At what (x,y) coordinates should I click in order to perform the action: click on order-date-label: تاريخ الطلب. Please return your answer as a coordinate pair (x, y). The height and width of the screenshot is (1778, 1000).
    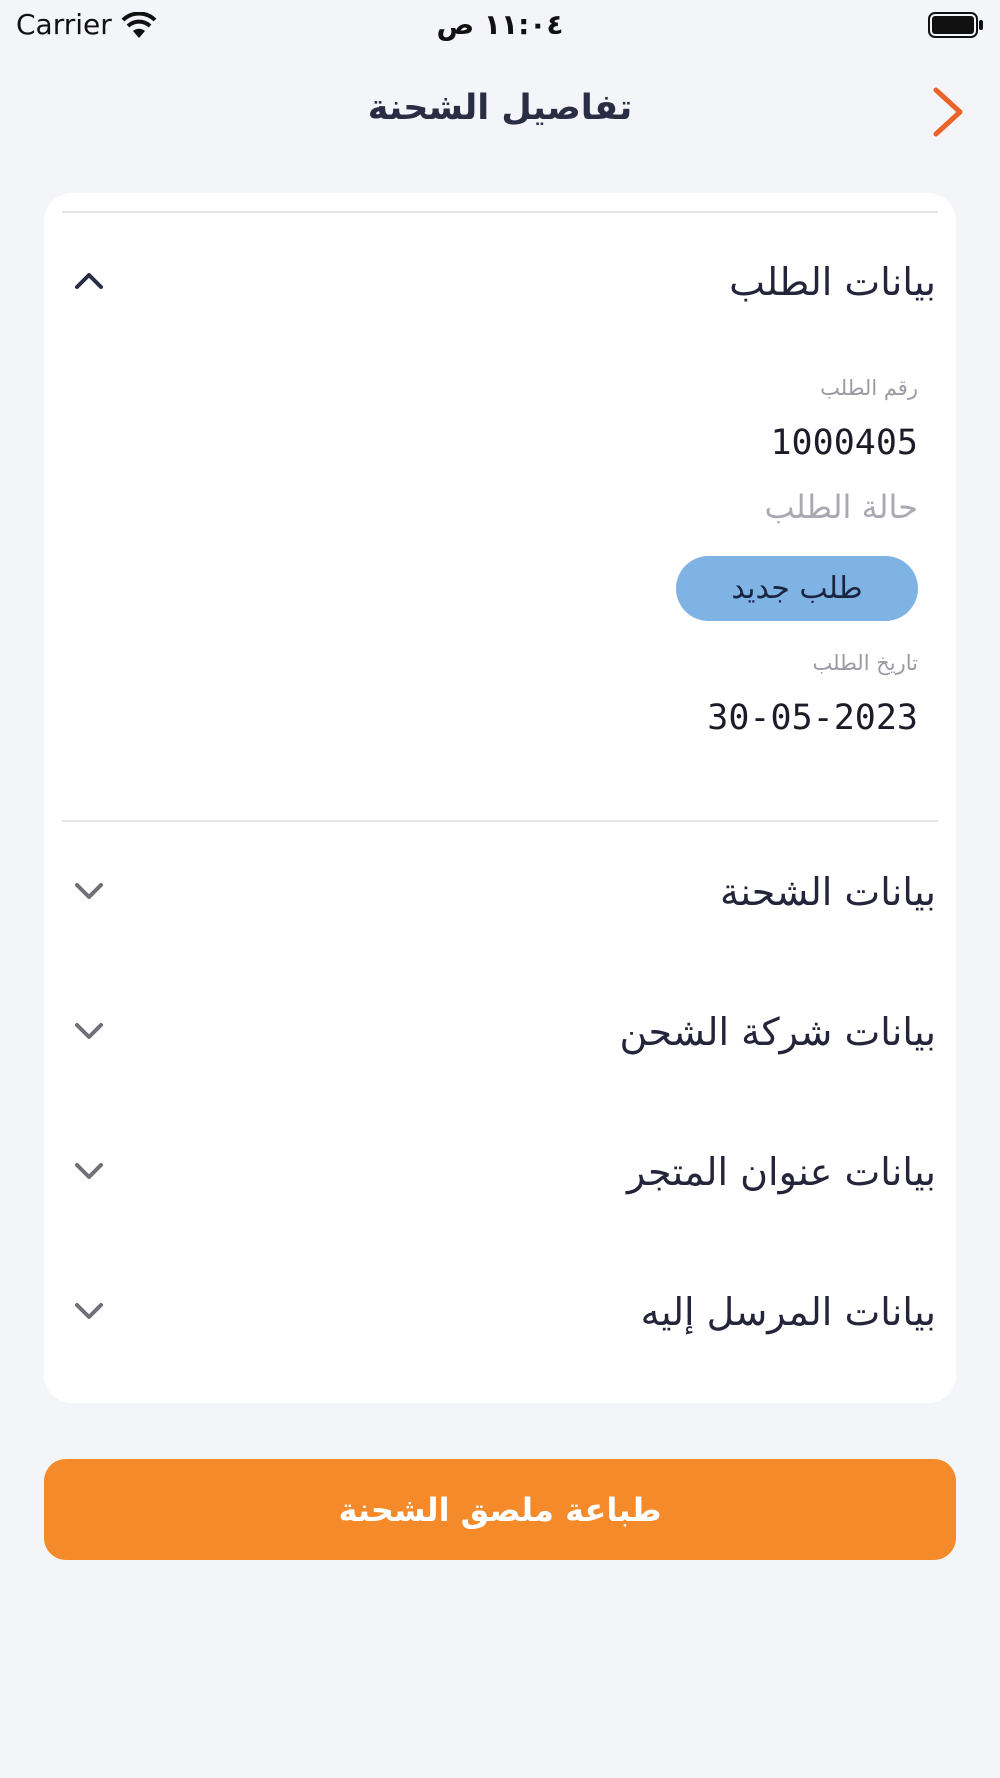
    Looking at the image, I should click on (865, 663).